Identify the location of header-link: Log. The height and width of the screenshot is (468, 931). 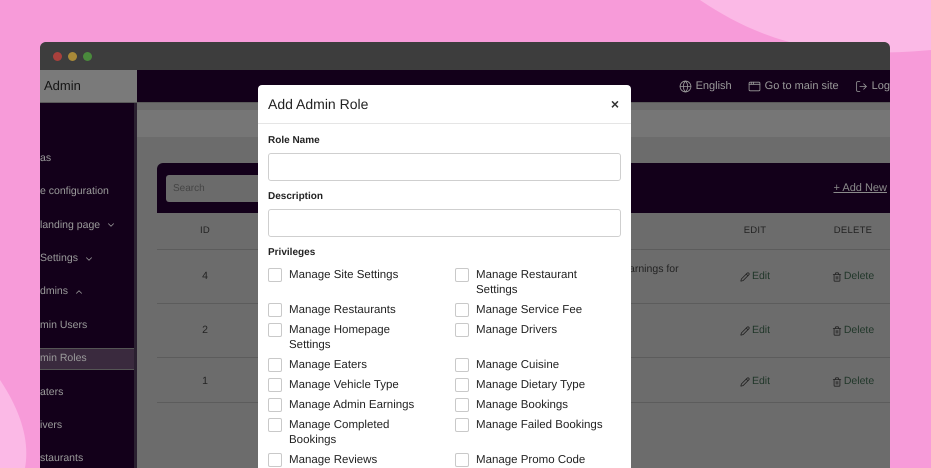
(872, 86).